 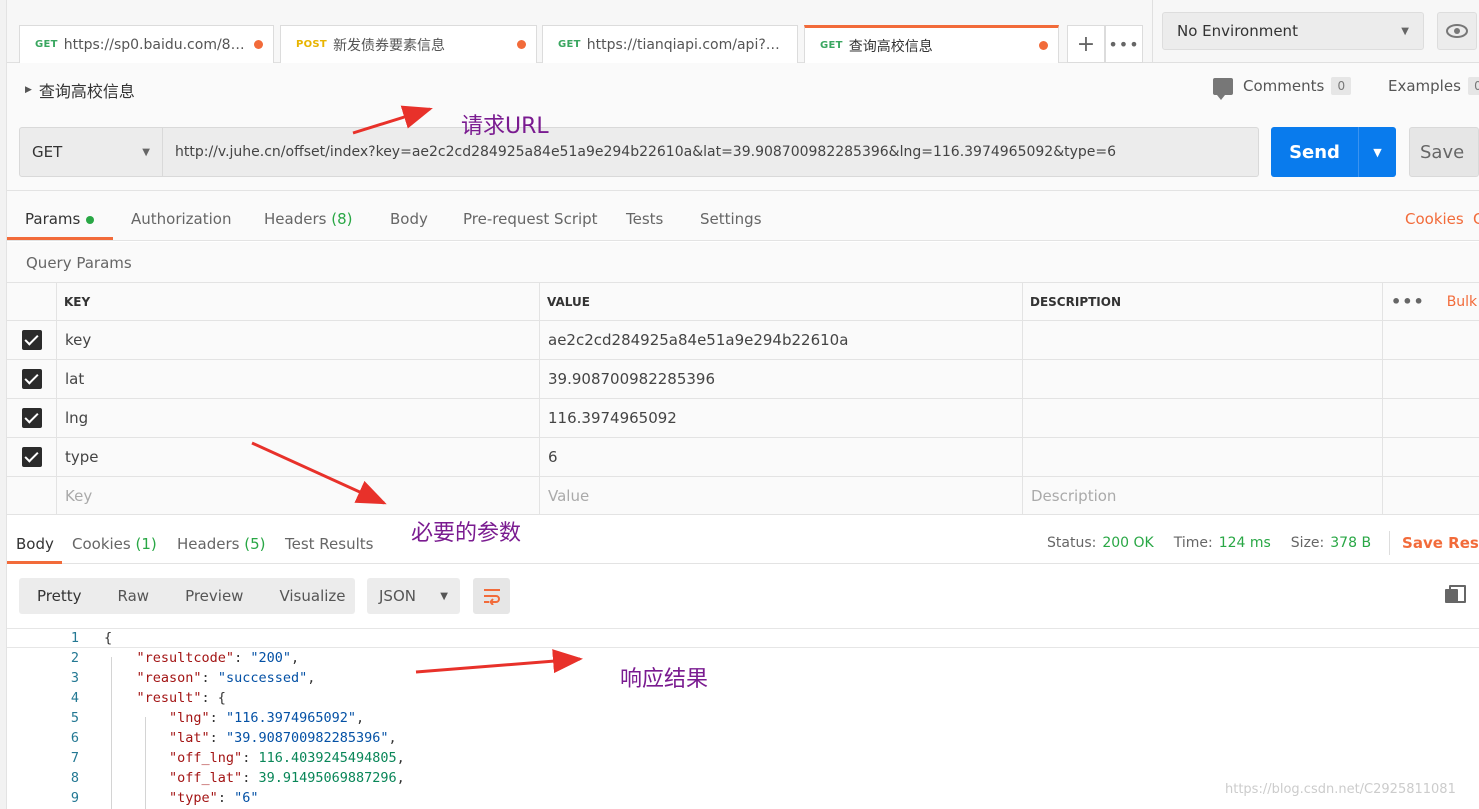 What do you see at coordinates (91, 152) in the screenshot?
I see `http-method-select: GET ▼` at bounding box center [91, 152].